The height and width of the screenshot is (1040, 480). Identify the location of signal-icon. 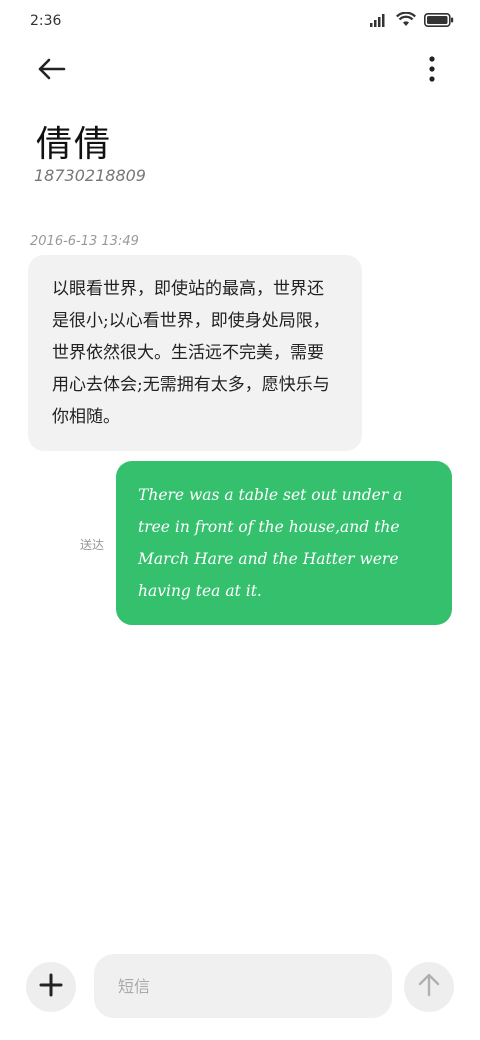
(379, 21).